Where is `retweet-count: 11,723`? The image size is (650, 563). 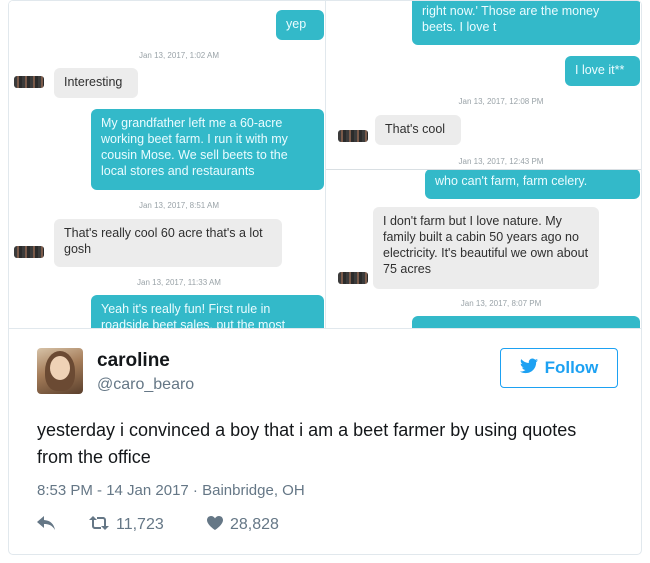 retweet-count: 11,723 is located at coordinates (140, 524).